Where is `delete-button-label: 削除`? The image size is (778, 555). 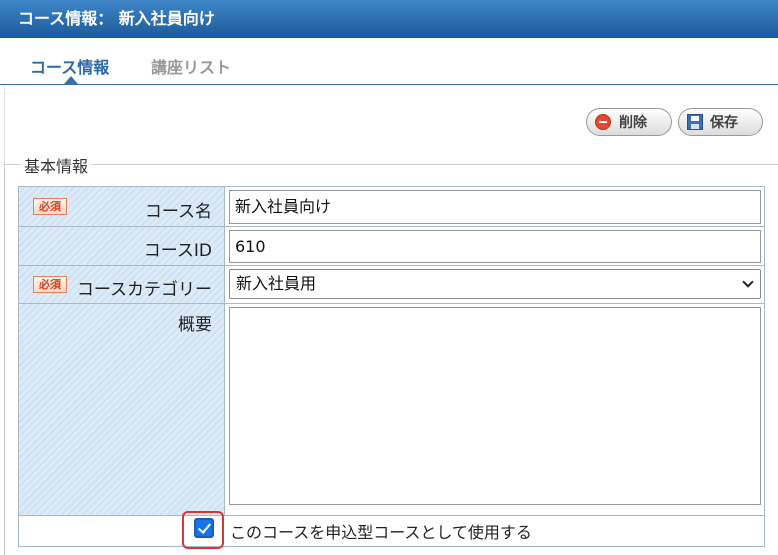 delete-button-label: 削除 is located at coordinates (633, 123).